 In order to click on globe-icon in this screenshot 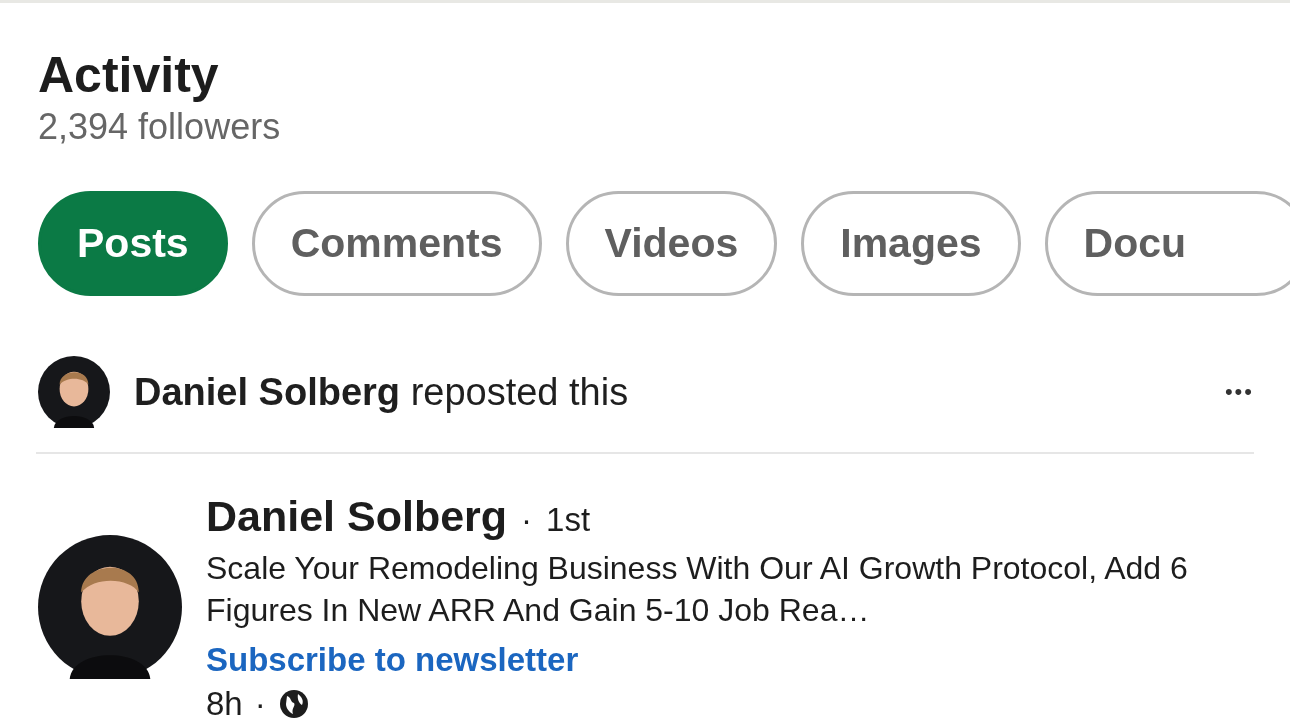, I will do `click(293, 704)`.